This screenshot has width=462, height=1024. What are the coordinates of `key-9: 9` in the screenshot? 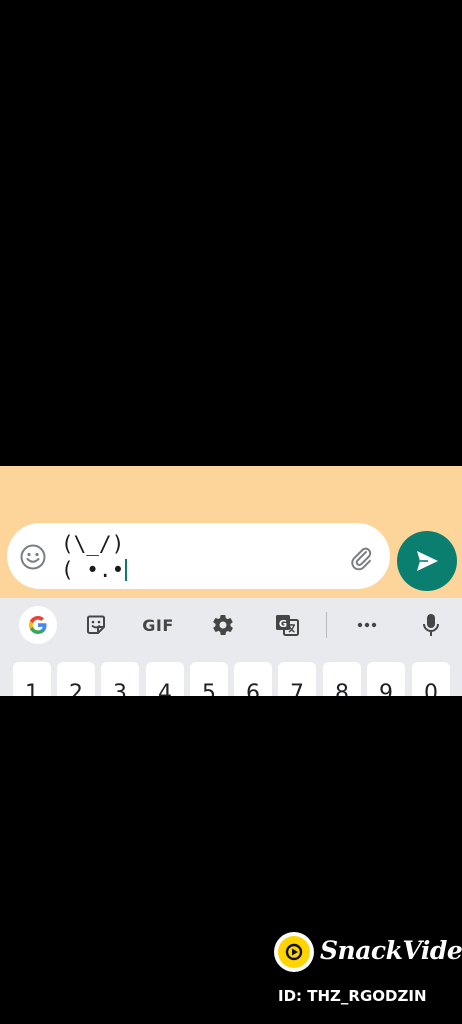 It's located at (386, 679).